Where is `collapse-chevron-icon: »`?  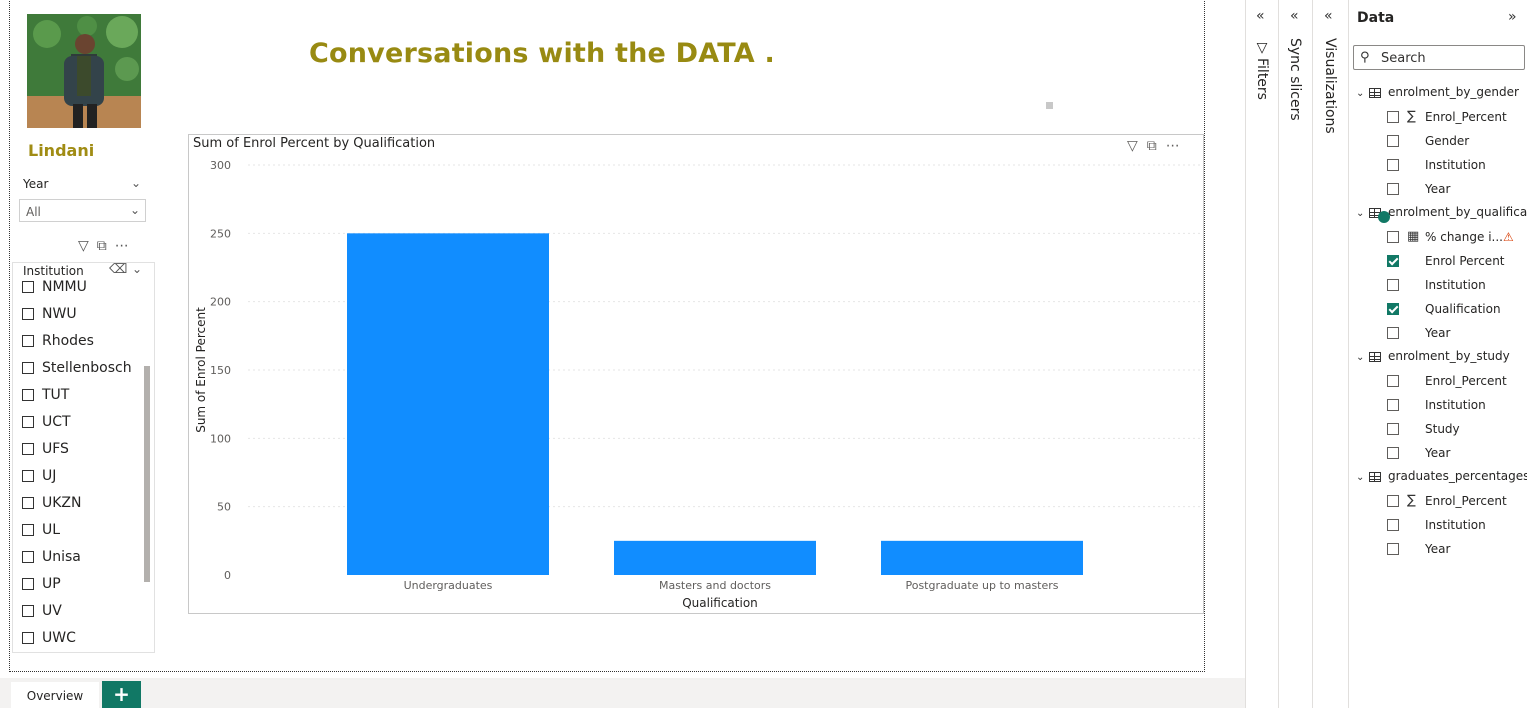
collapse-chevron-icon: » is located at coordinates (1512, 17).